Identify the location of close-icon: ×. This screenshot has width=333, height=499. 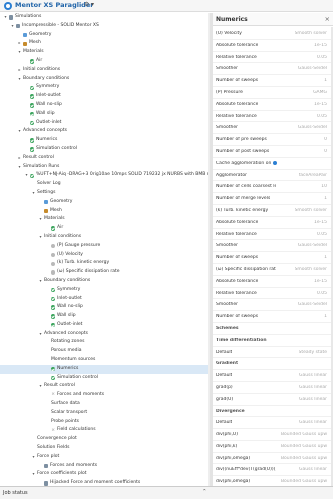
(327, 19).